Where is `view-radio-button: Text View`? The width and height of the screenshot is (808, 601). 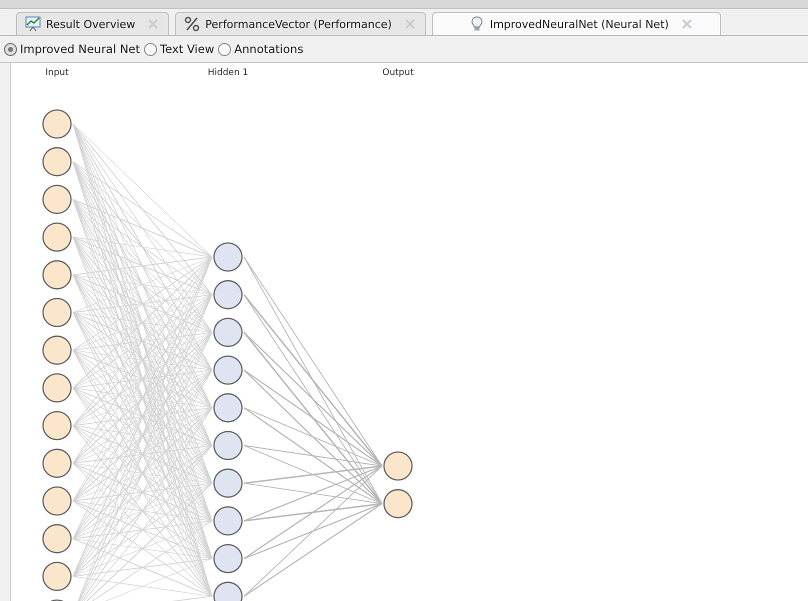 view-radio-button: Text View is located at coordinates (179, 49).